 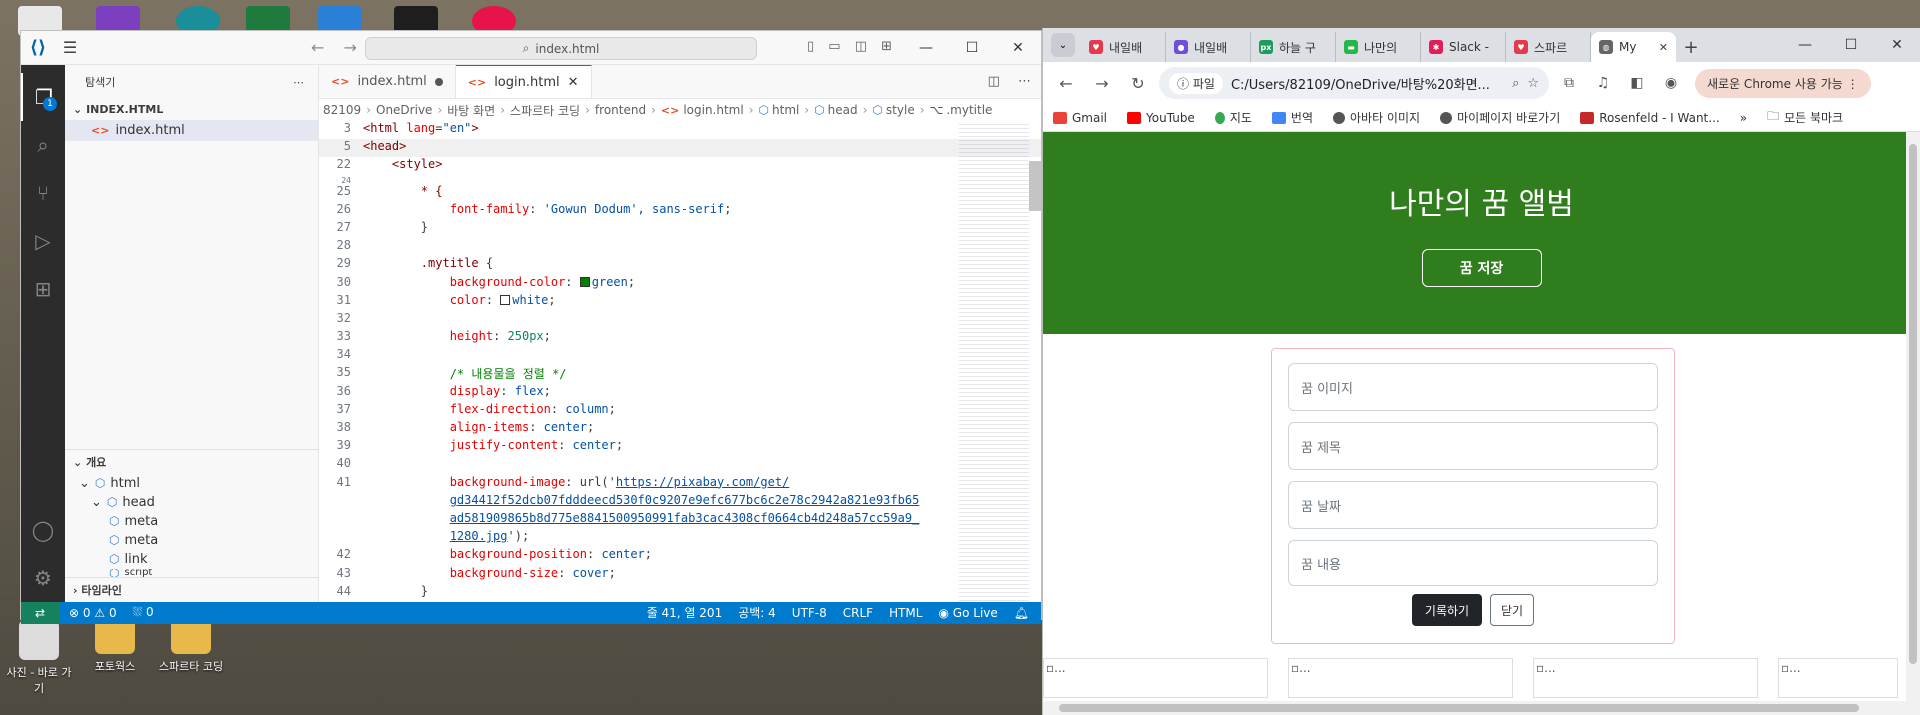 What do you see at coordinates (713, 110) in the screenshot?
I see `breadcrumb-item: login.html` at bounding box center [713, 110].